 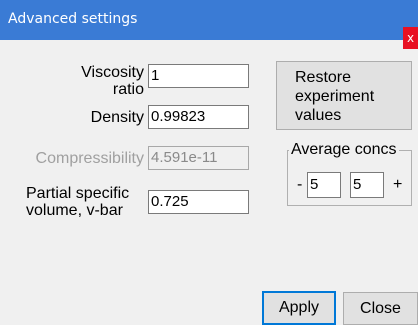 What do you see at coordinates (112, 81) in the screenshot?
I see `viscosity-ratio-label: Viscosity ratio` at bounding box center [112, 81].